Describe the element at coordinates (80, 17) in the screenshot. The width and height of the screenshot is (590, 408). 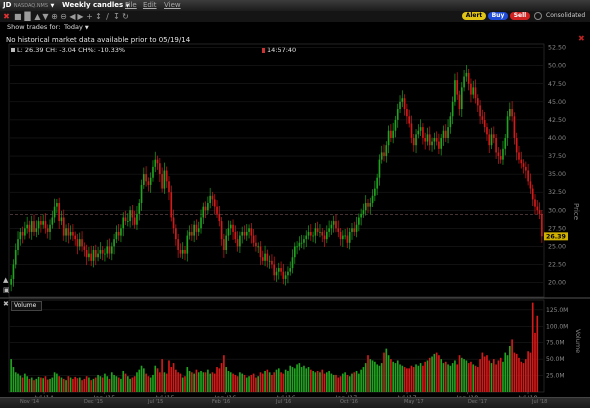
I see `move-right-icon: ▶` at that location.